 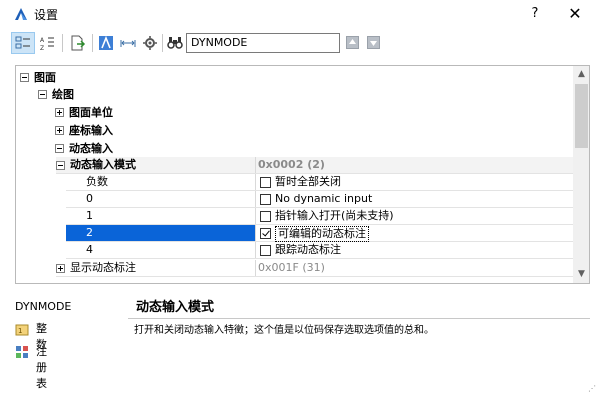 I want to click on option-row: 1 指针输入打开(尚未支持), so click(x=319, y=216).